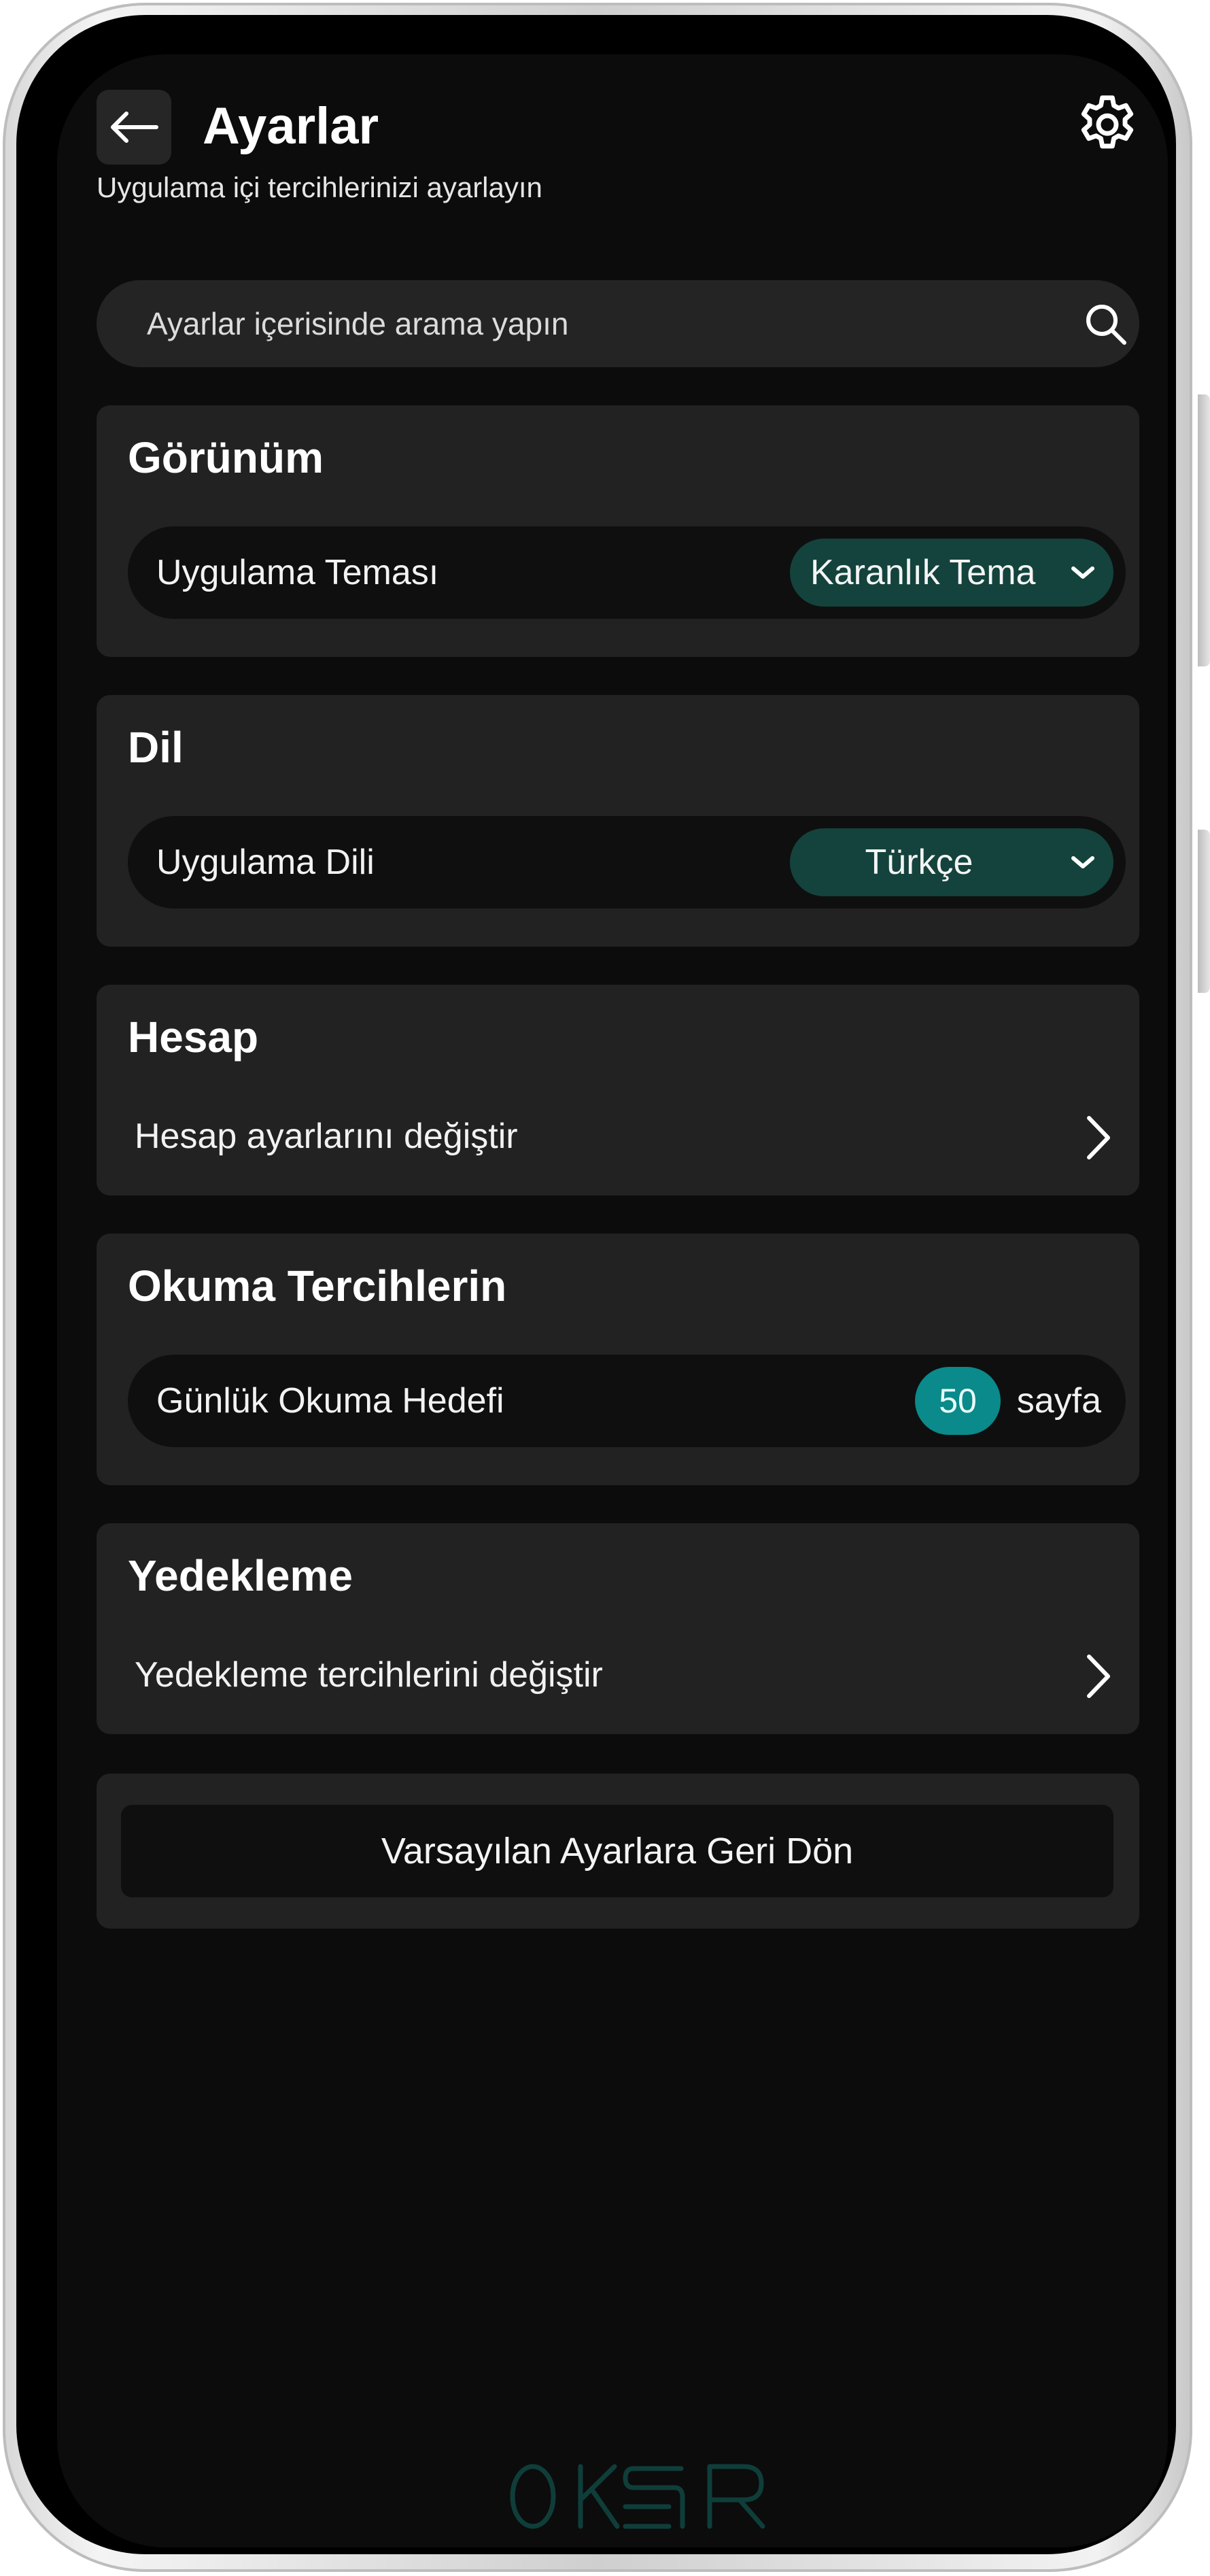 Image resolution: width=1210 pixels, height=2576 pixels. Describe the element at coordinates (1106, 324) in the screenshot. I see `search-icon` at that location.